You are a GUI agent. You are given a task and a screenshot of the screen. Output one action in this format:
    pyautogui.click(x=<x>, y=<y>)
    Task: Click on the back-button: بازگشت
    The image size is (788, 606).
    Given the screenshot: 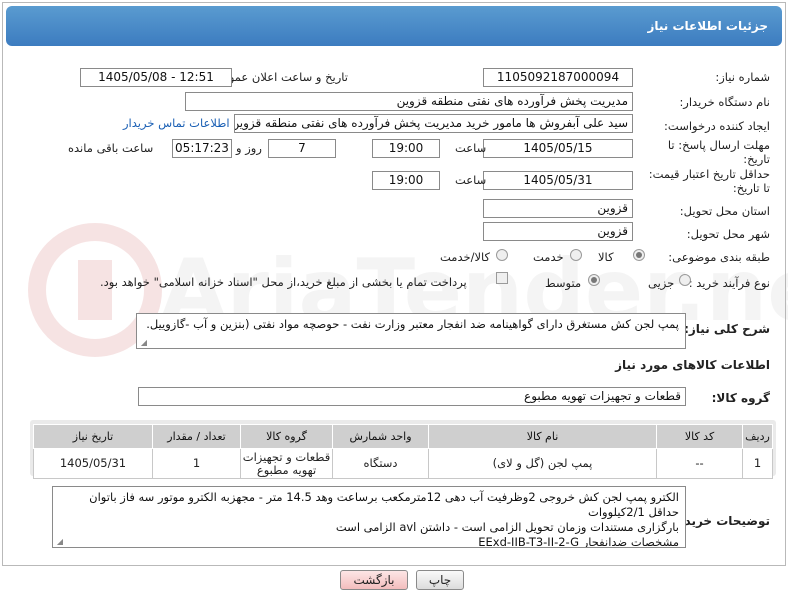 What is the action you would take?
    pyautogui.click(x=374, y=580)
    